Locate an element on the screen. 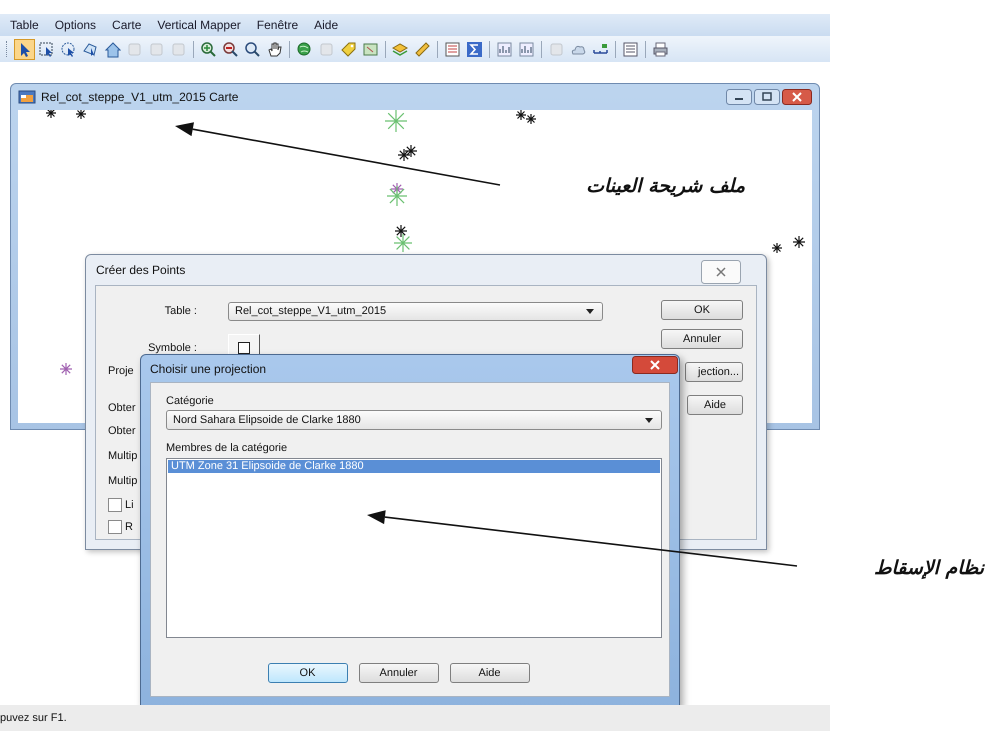 The width and height of the screenshot is (992, 731). annotation-label: نظام الإسقاط is located at coordinates (929, 568).